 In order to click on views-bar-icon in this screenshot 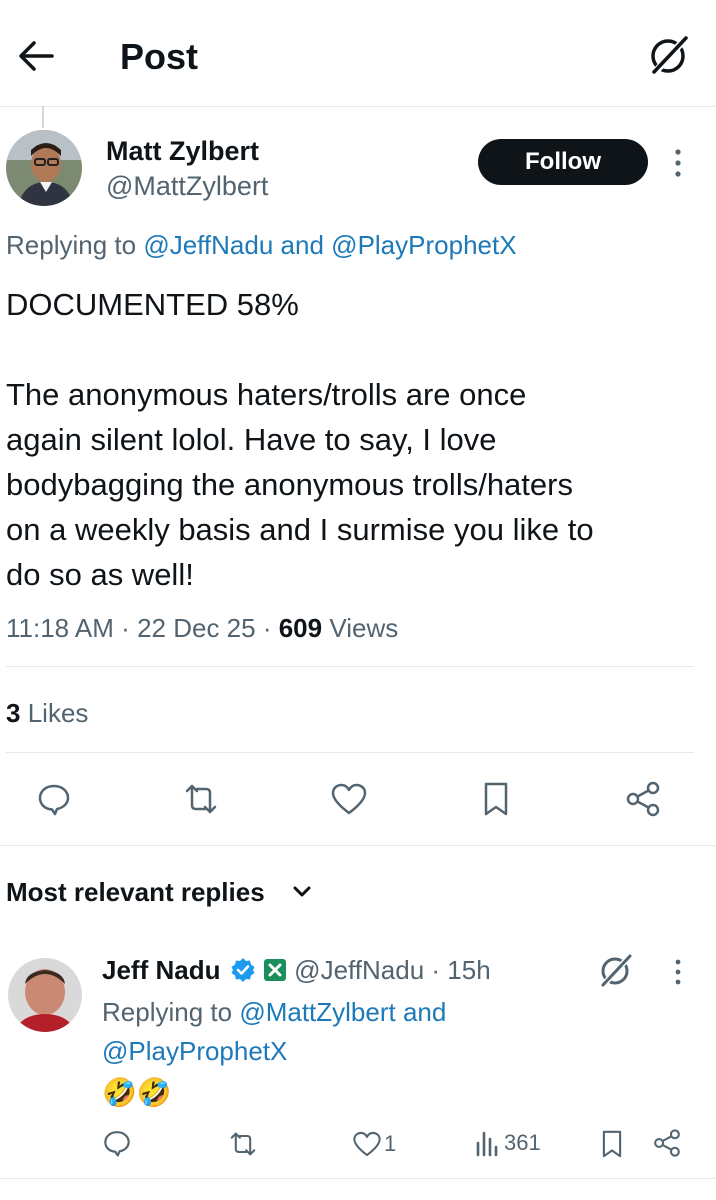, I will do `click(487, 1144)`.